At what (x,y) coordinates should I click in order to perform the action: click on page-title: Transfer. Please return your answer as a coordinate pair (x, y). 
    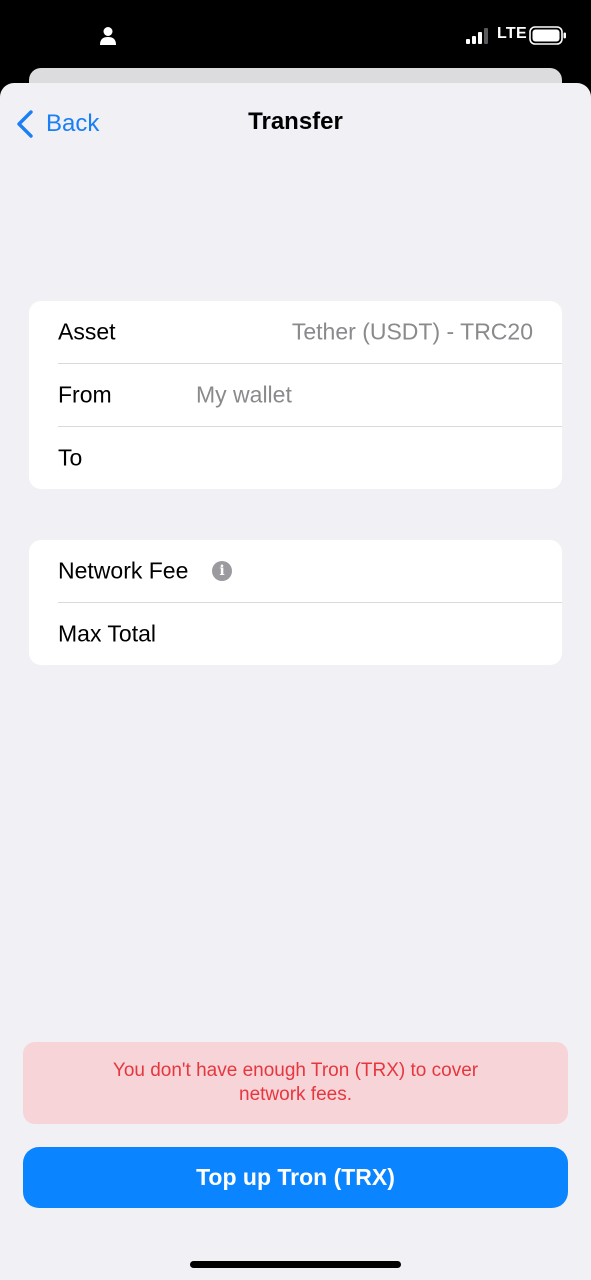
    Looking at the image, I should click on (295, 121).